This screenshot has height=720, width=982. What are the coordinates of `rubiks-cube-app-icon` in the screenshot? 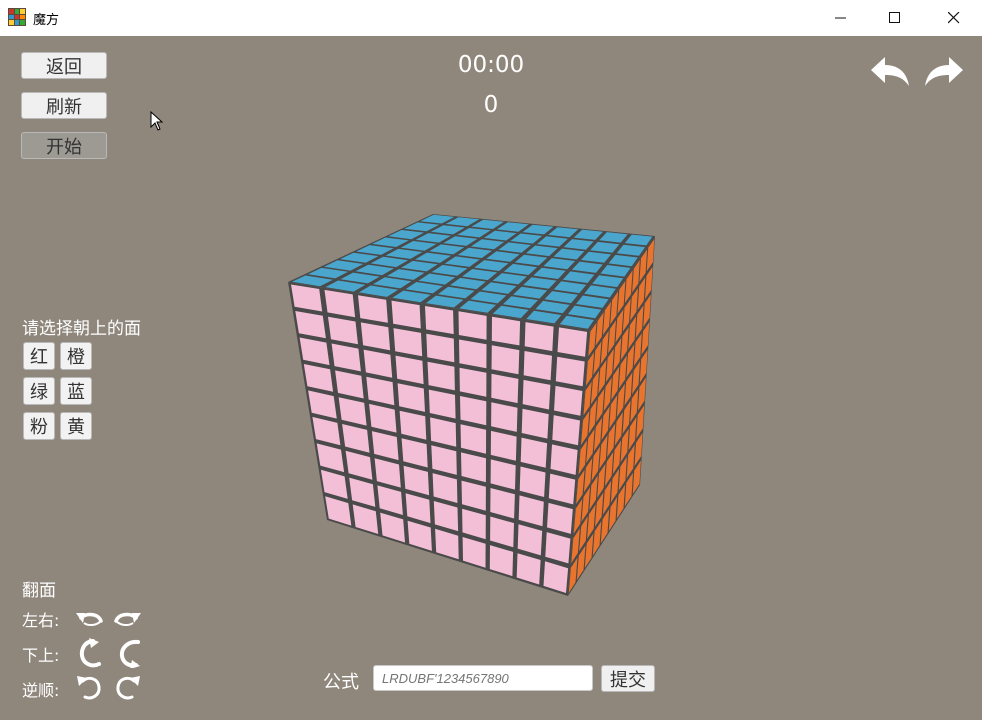 It's located at (17, 17).